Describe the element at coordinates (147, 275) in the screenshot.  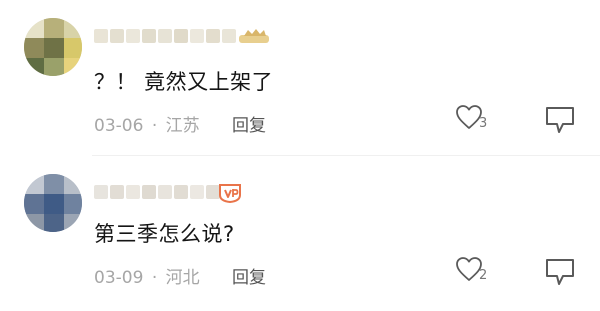
I see `comment-meta: 03-09 · 河北` at that location.